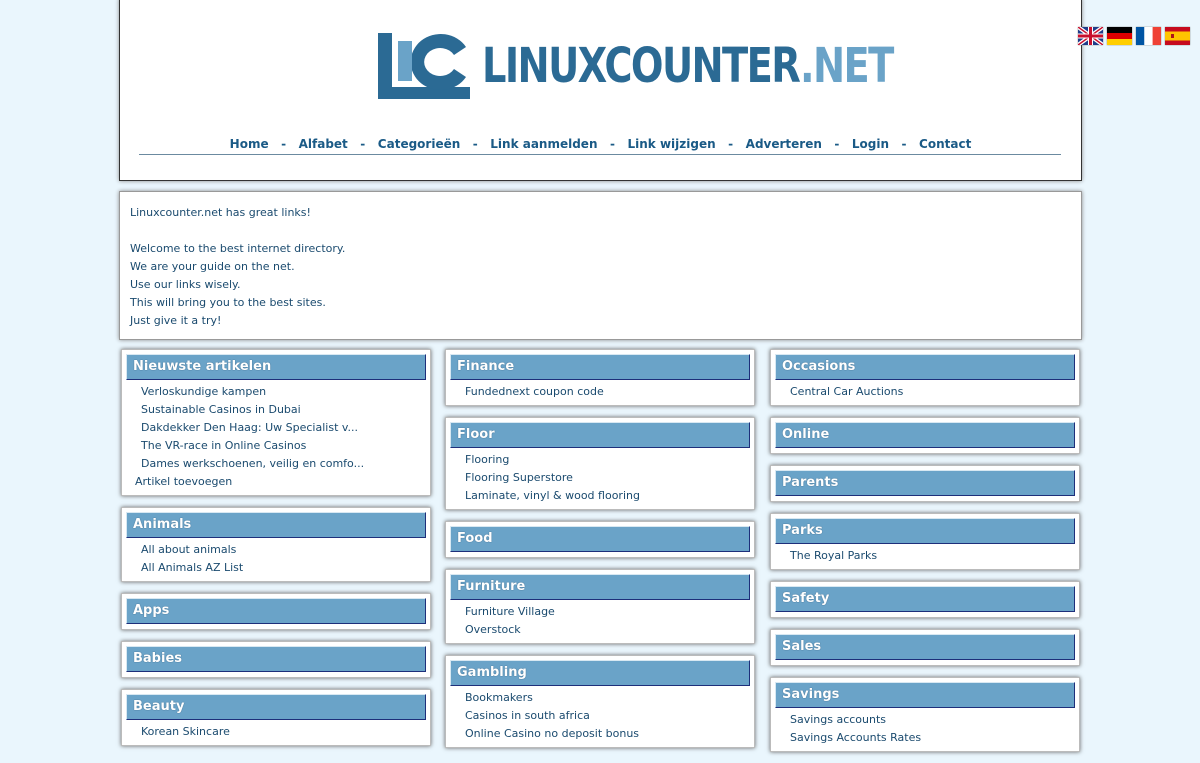 The height and width of the screenshot is (763, 1200). Describe the element at coordinates (323, 144) in the screenshot. I see `nav-alfabet: Alfabet` at that location.